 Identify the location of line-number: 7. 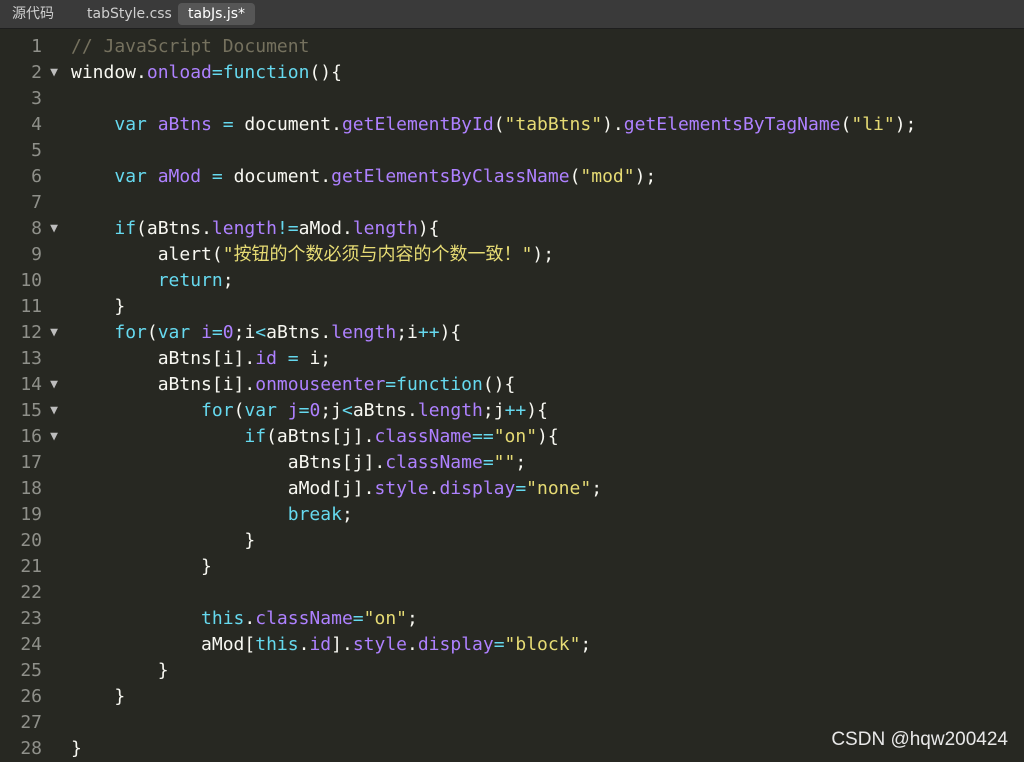
(21, 203).